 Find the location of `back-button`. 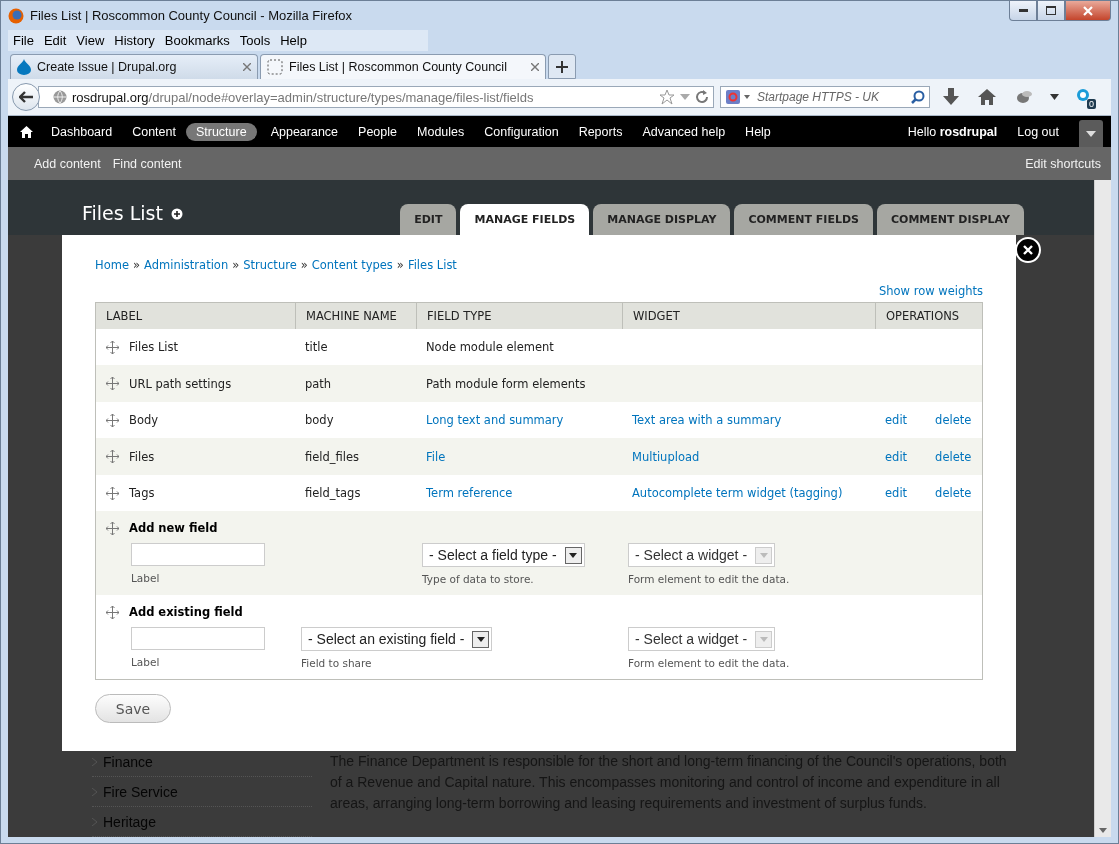

back-button is located at coordinates (26, 97).